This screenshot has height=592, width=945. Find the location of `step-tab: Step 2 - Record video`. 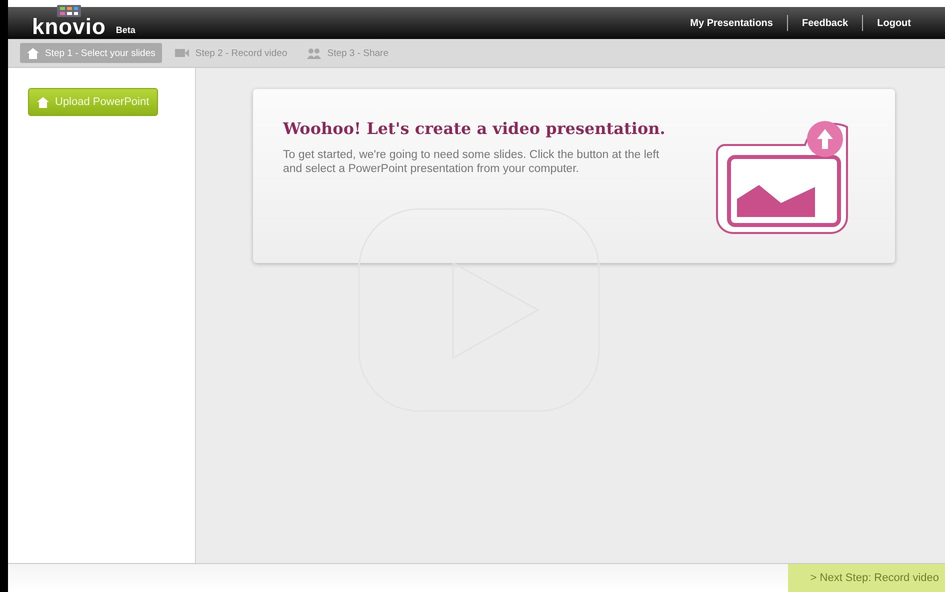

step-tab: Step 2 - Record video is located at coordinates (231, 53).